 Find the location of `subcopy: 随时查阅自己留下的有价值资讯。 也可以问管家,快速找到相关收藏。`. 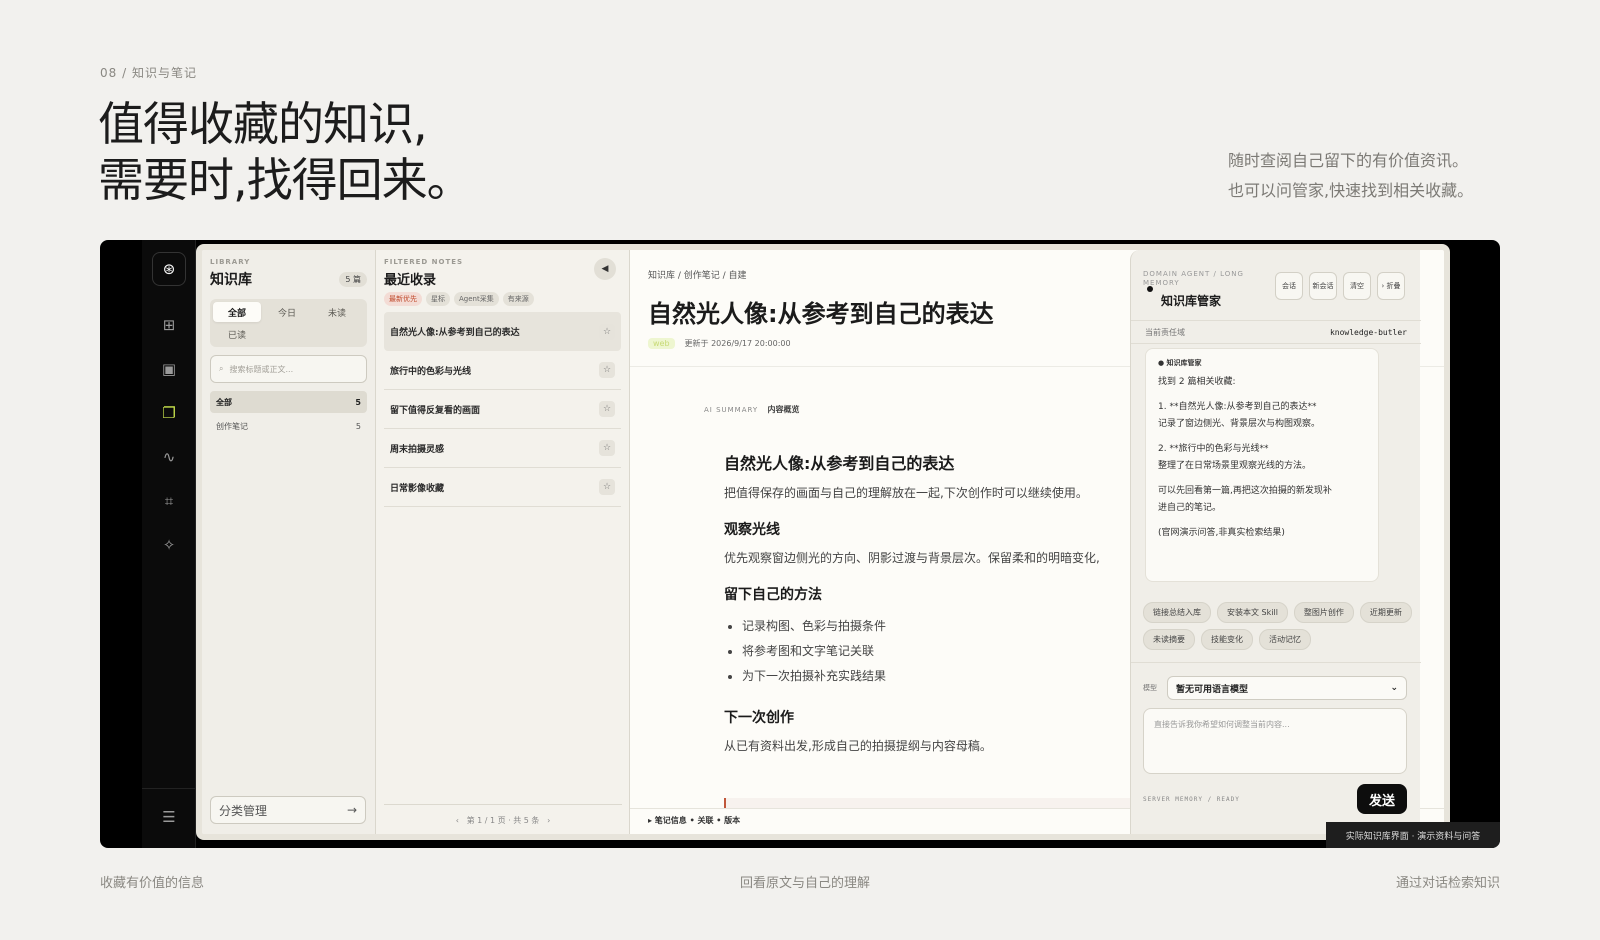

subcopy: 随时查阅自己留下的有价值资讯。 也可以问管家,快速找到相关收藏。 is located at coordinates (1350, 176).